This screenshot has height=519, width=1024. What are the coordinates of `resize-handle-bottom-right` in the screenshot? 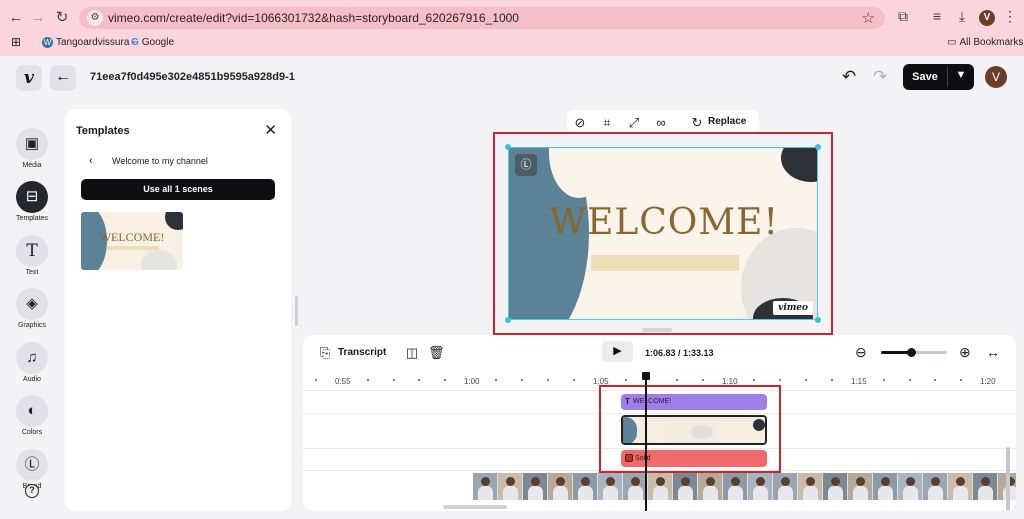 It's located at (818, 320).